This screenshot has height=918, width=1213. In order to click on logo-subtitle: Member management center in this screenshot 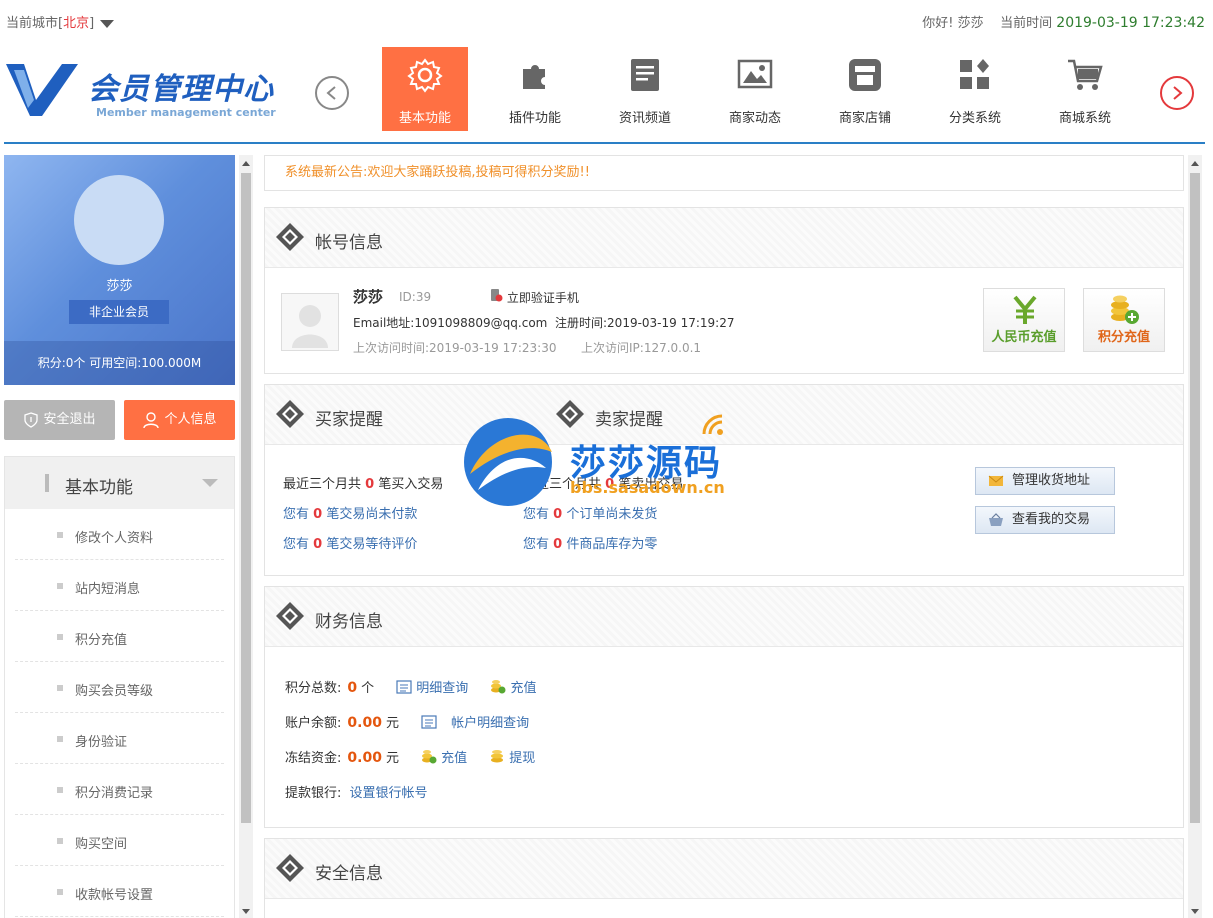, I will do `click(186, 112)`.